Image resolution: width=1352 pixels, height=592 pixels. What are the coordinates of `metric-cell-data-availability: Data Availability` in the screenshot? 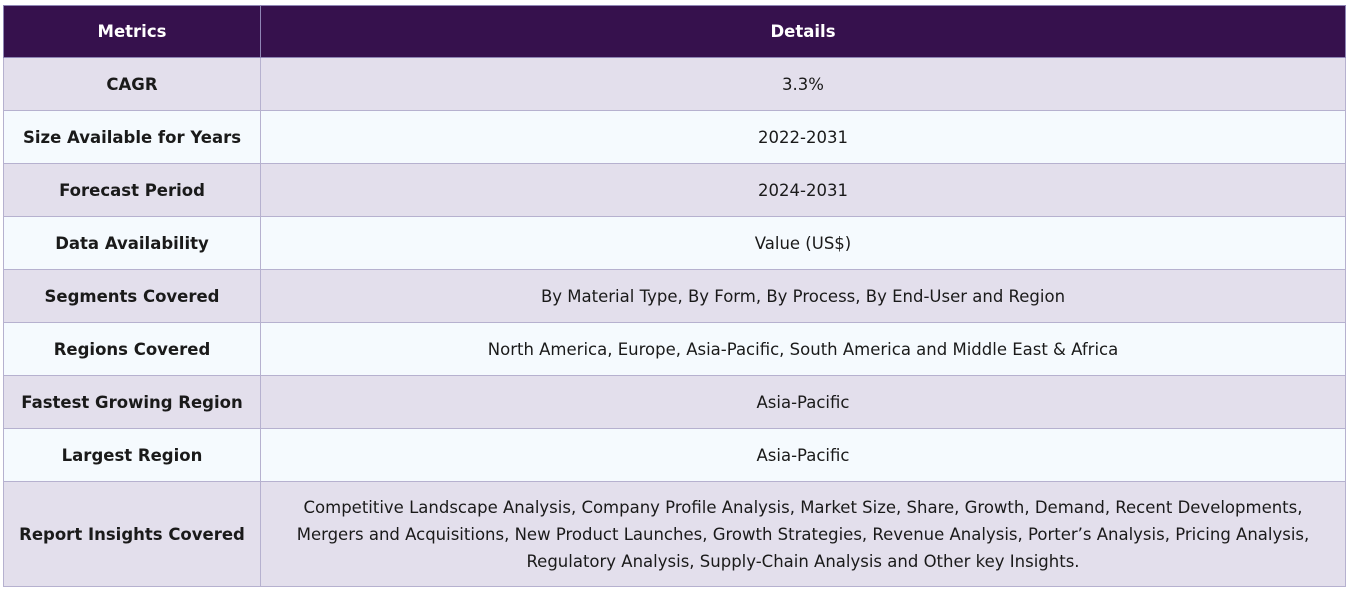 It's located at (132, 243).